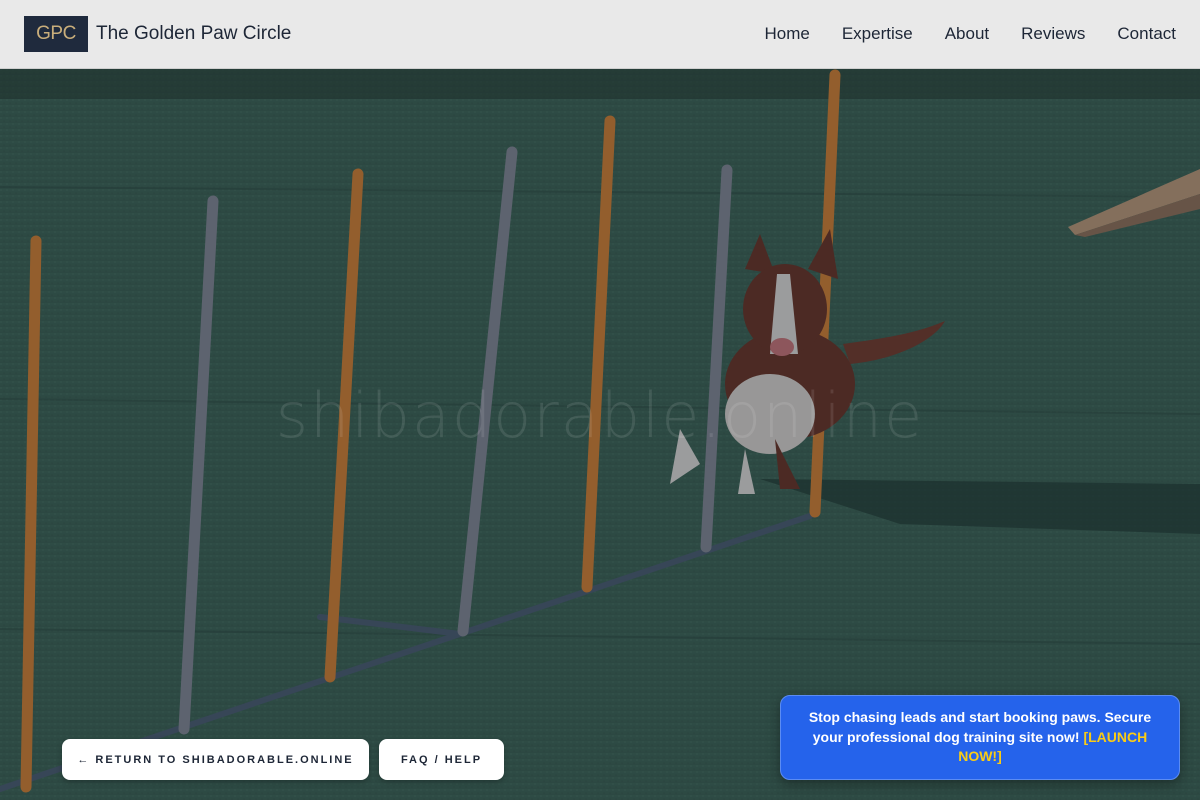 The image size is (1200, 800). Describe the element at coordinates (967, 34) in the screenshot. I see `nav-about: About` at that location.